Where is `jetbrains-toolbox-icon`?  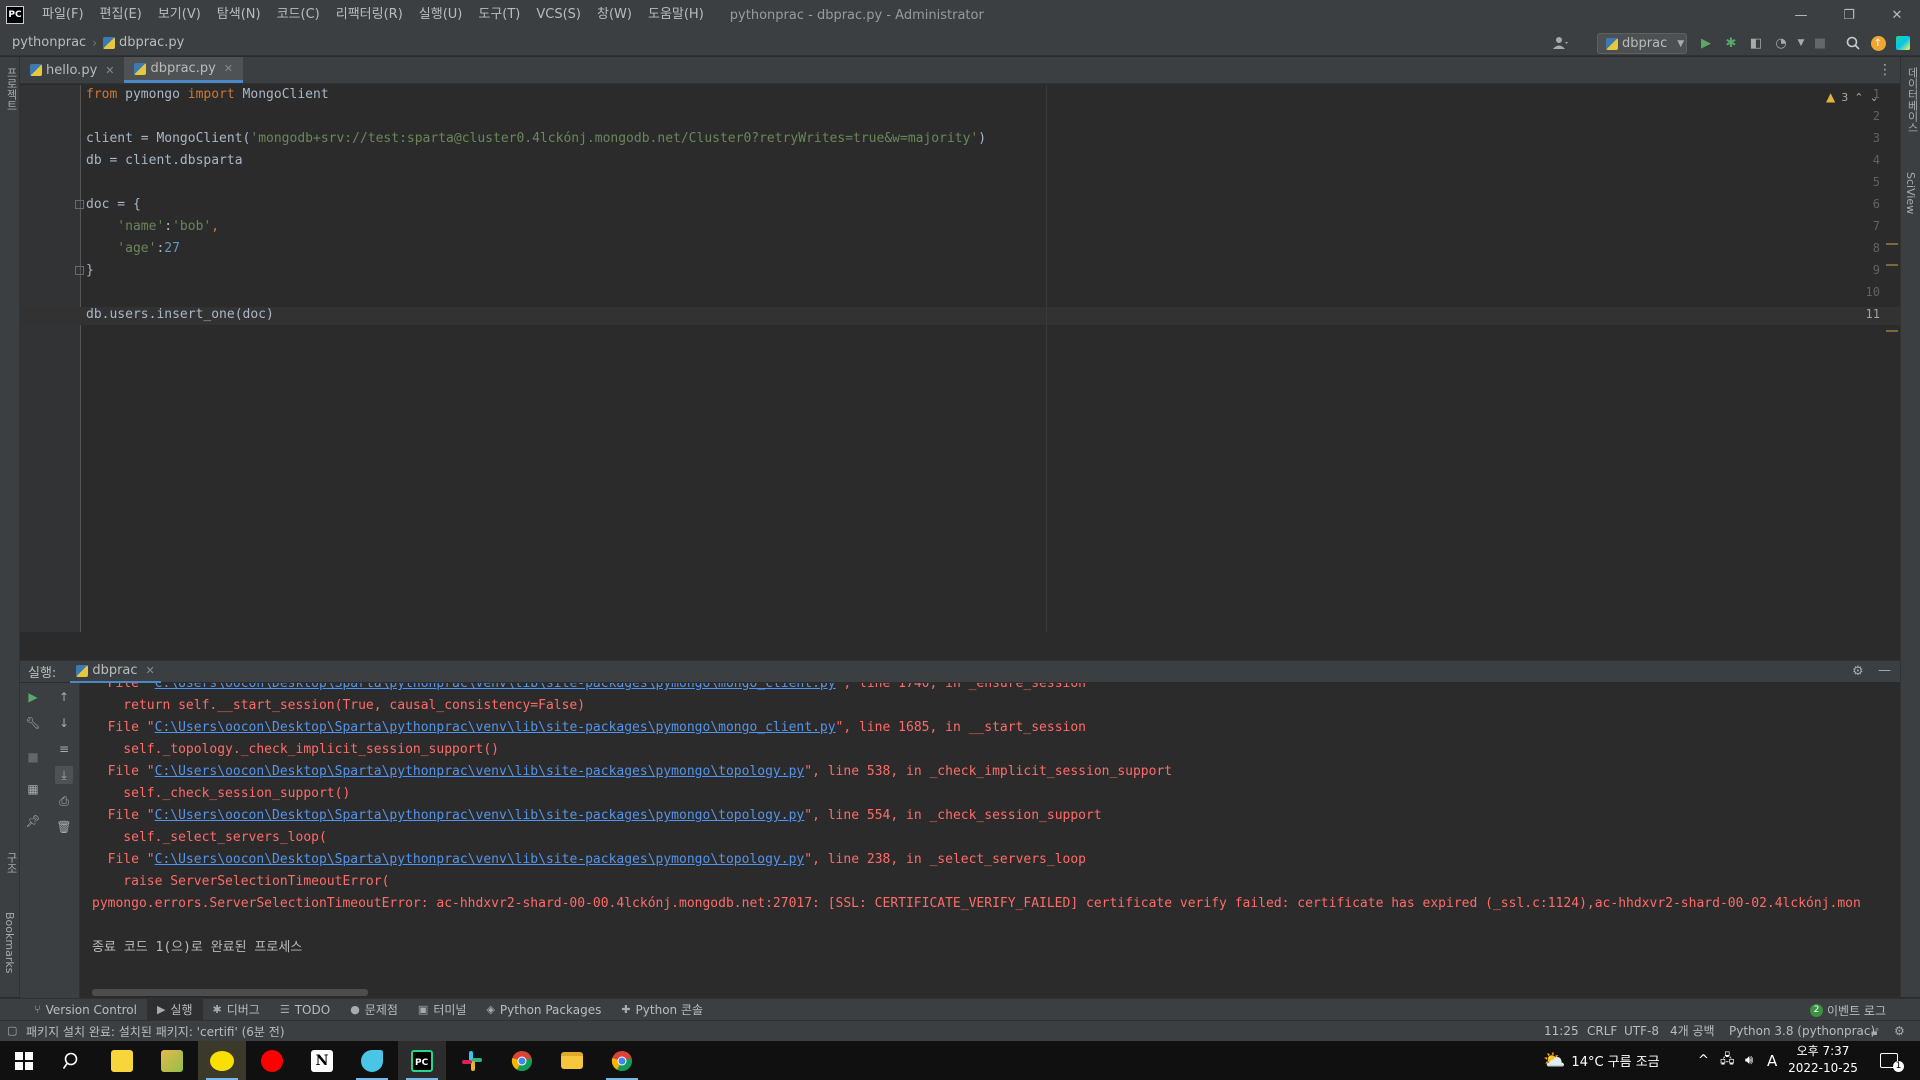 jetbrains-toolbox-icon is located at coordinates (1903, 43).